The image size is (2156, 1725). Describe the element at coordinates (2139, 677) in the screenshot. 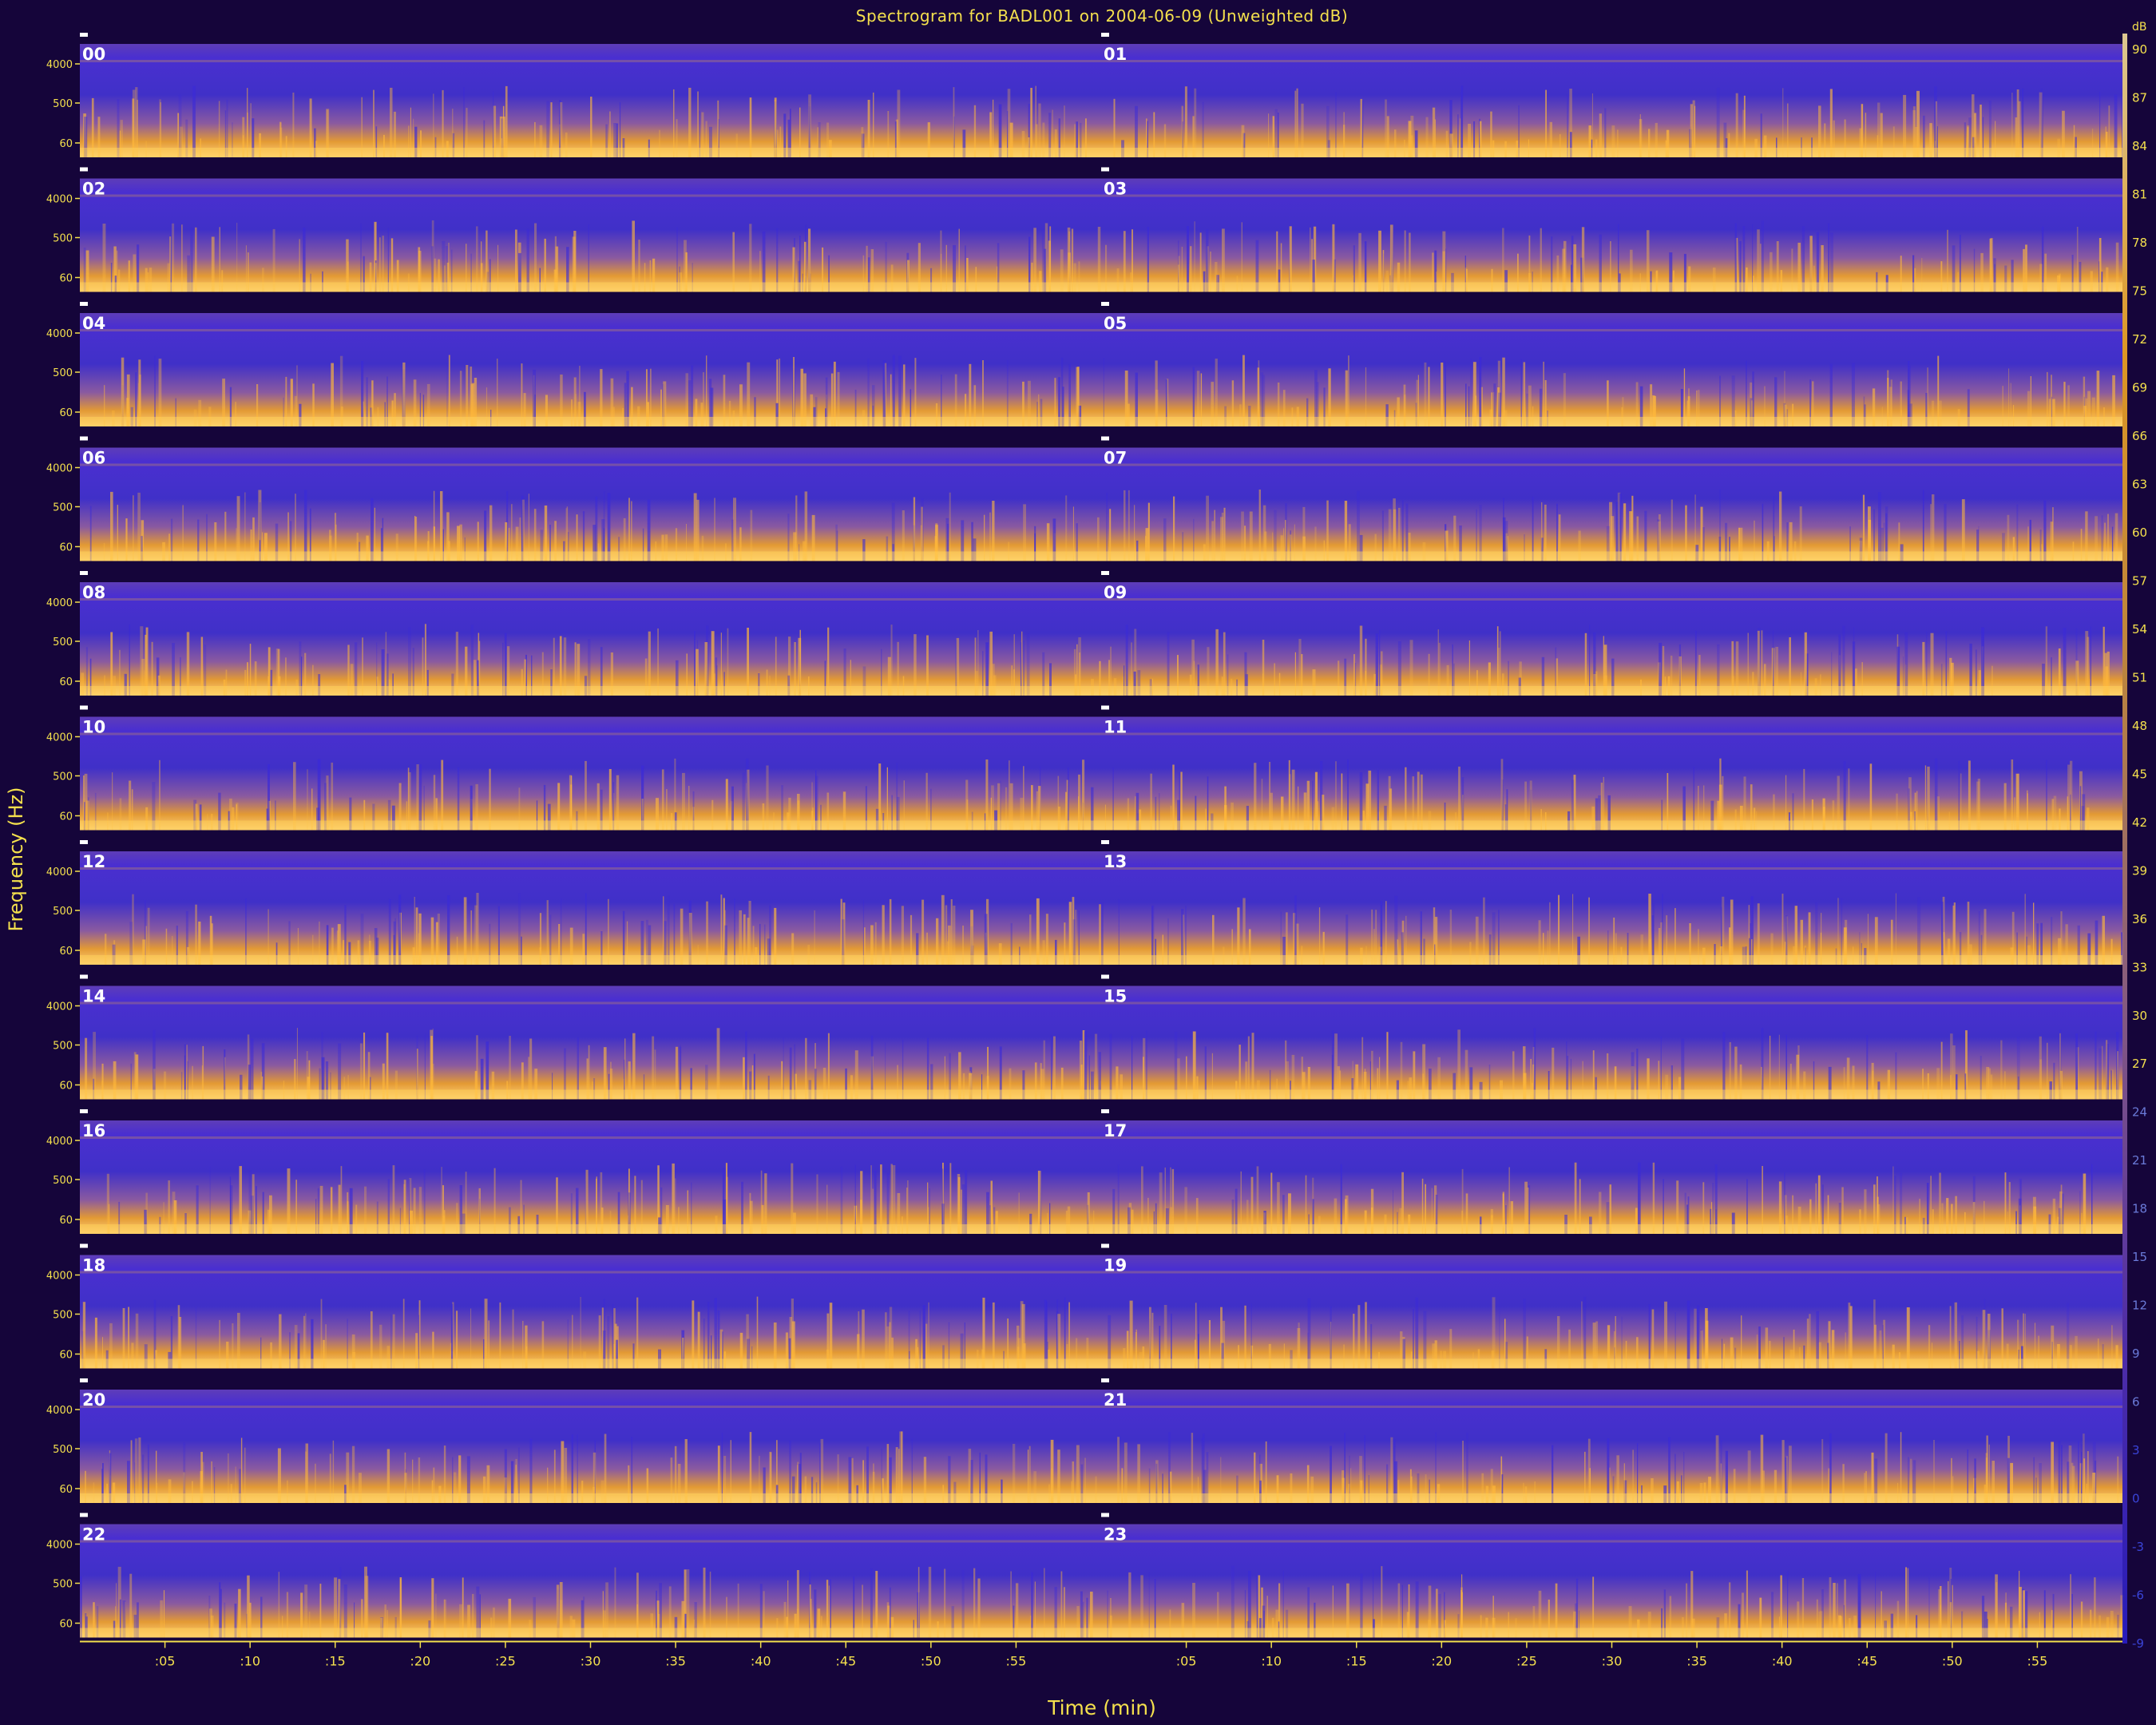

I see `colorbar-tick-label: 51` at that location.